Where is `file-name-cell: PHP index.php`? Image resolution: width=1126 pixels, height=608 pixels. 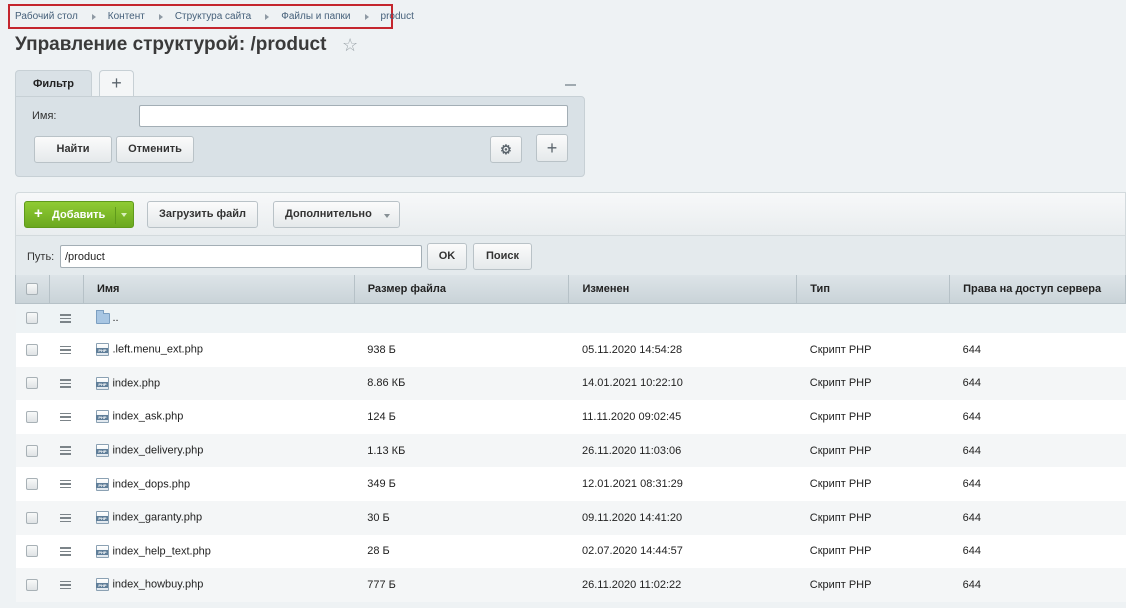 file-name-cell: PHP index.php is located at coordinates (219, 383).